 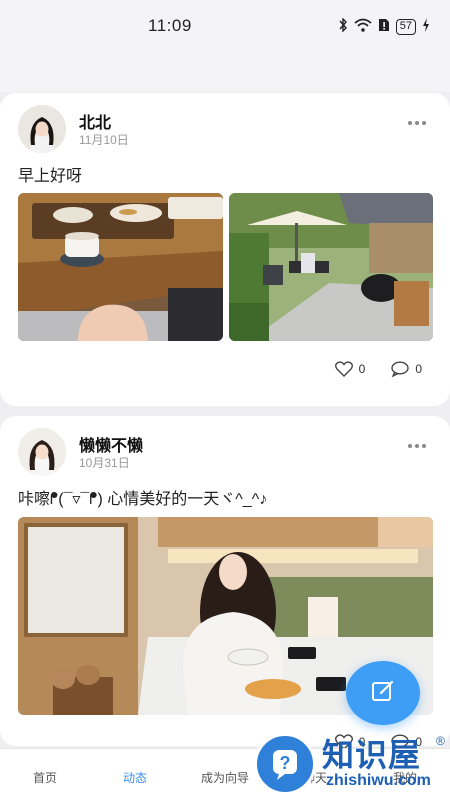 What do you see at coordinates (362, 369) in the screenshot?
I see `like-count: 0` at bounding box center [362, 369].